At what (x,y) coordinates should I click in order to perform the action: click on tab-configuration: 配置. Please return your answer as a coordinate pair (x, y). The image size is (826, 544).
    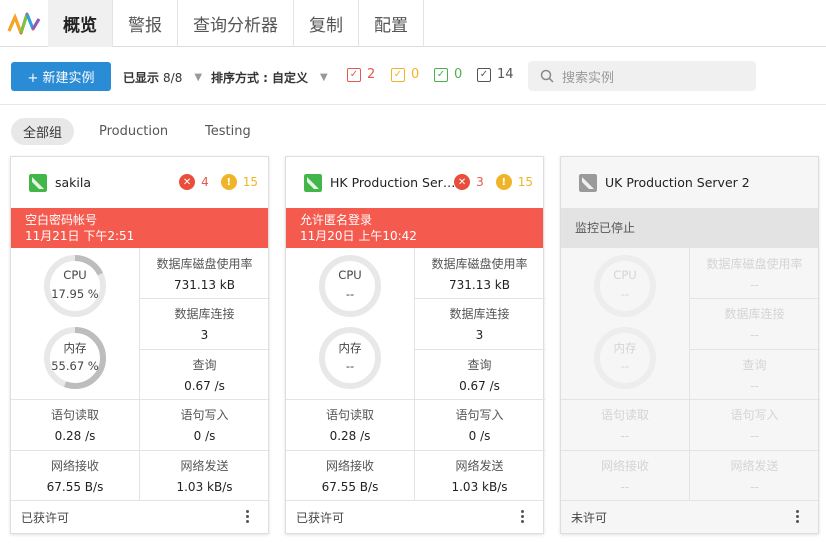
    Looking at the image, I should click on (391, 23).